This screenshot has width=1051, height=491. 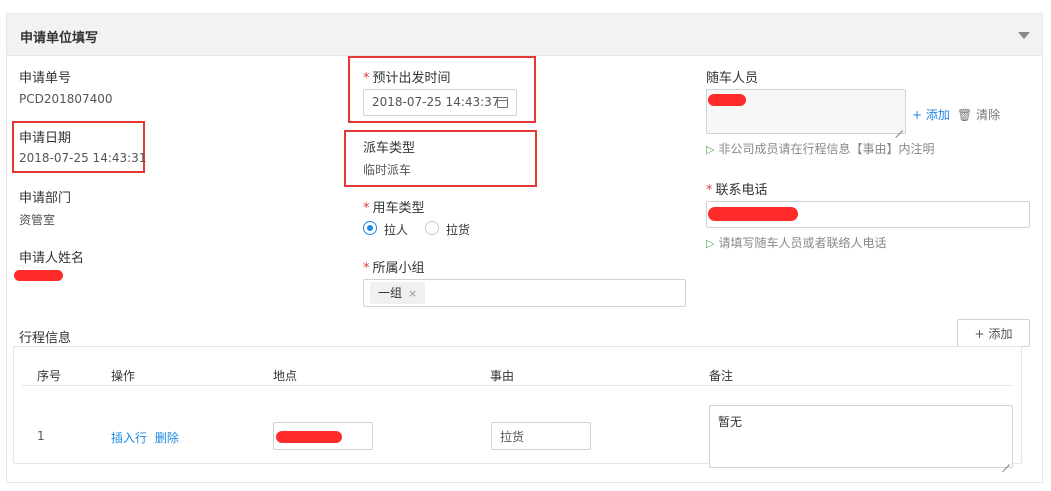 I want to click on row-actions: 插入行 删除, so click(x=145, y=437).